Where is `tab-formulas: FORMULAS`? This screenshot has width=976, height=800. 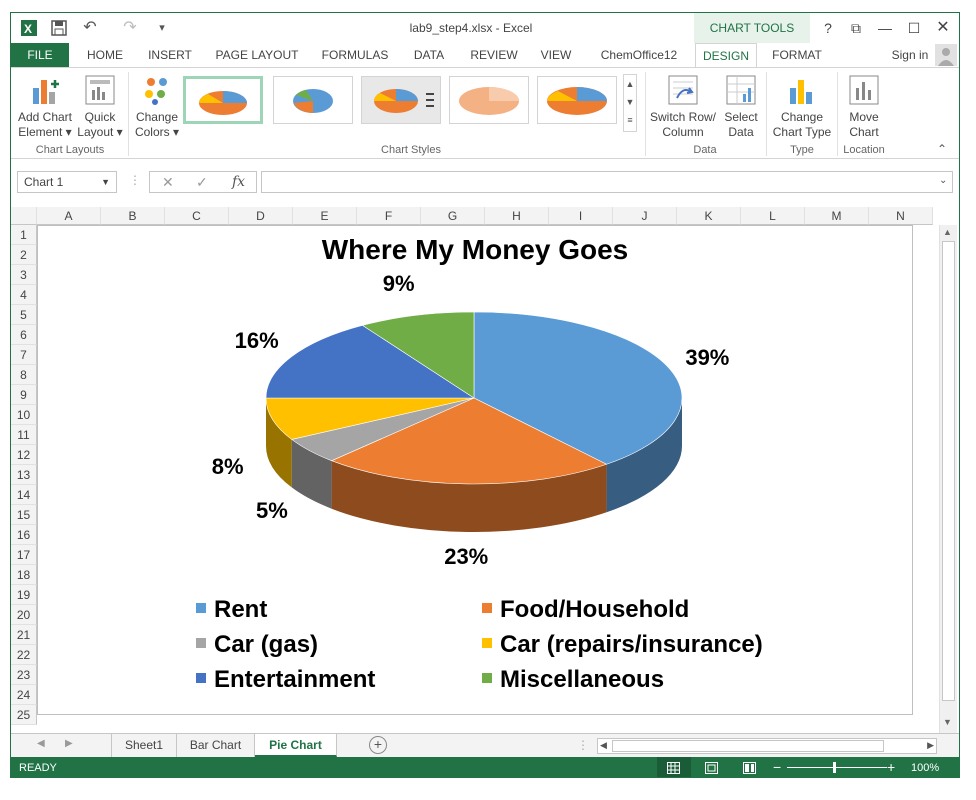 tab-formulas: FORMULAS is located at coordinates (355, 55).